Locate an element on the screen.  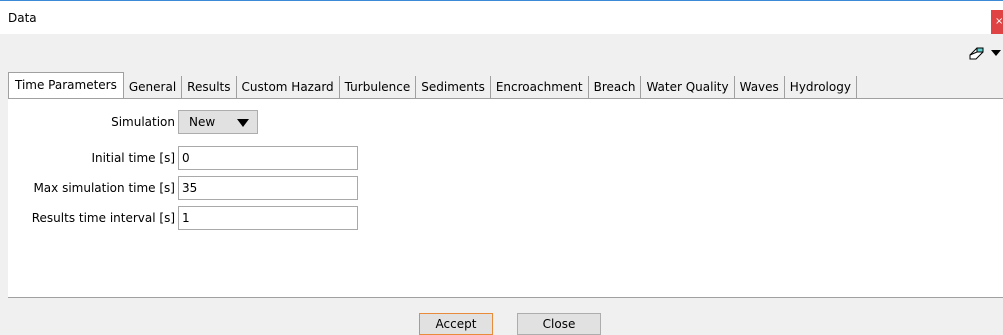
tab-hydrology: Hydrology is located at coordinates (821, 87).